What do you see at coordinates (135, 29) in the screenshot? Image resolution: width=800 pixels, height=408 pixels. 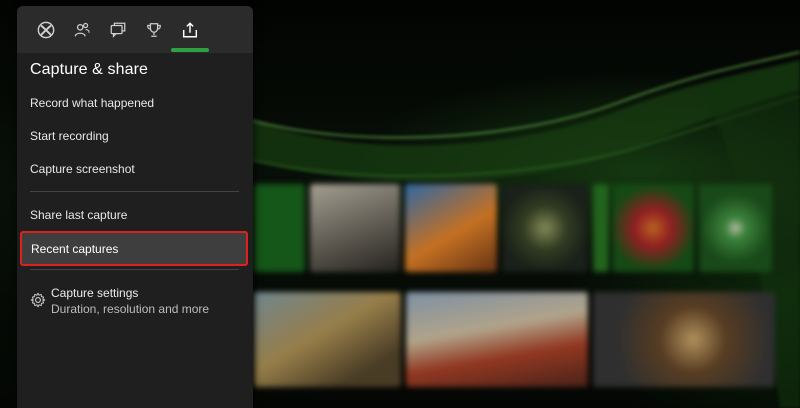 I see `guide-tab-bar` at bounding box center [135, 29].